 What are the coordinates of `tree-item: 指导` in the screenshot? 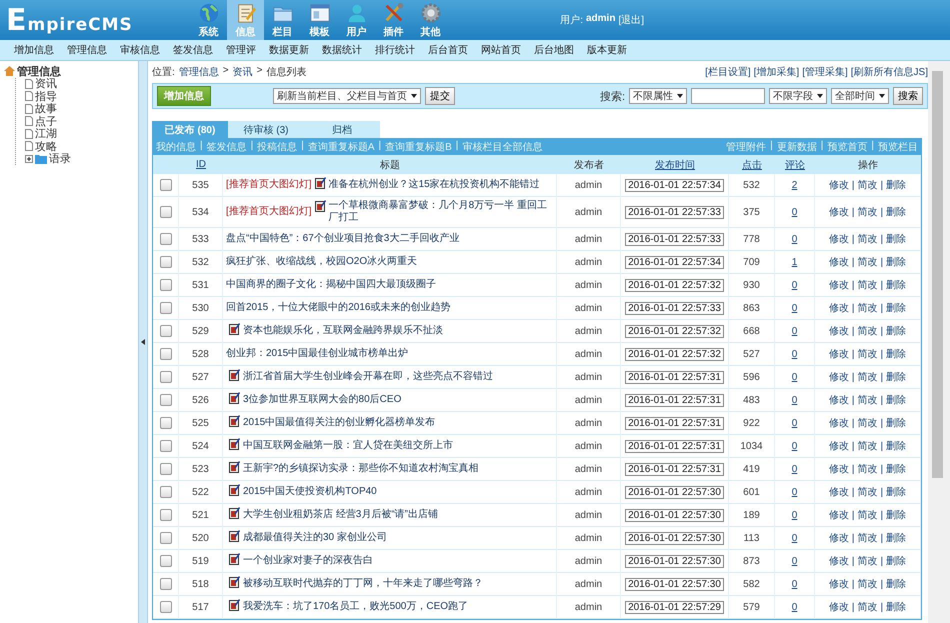 It's located at (46, 96).